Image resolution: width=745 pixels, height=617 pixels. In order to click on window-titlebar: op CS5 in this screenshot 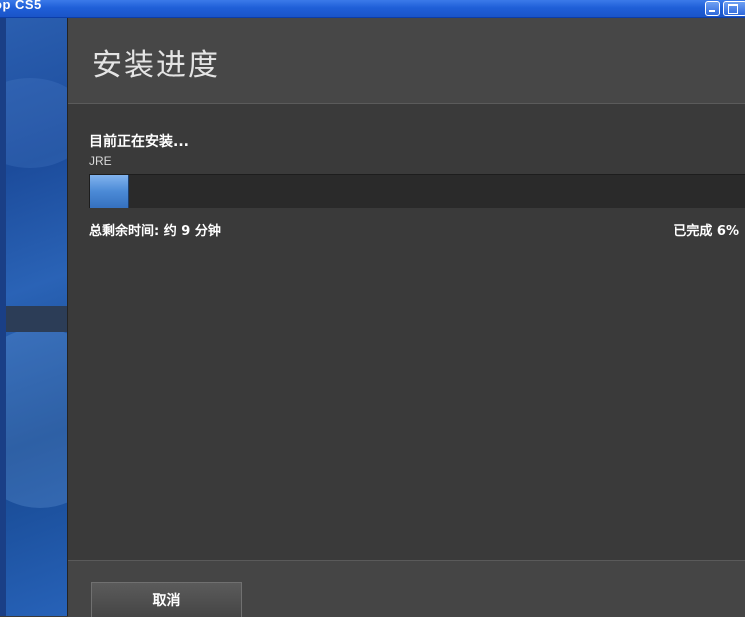, I will do `click(372, 9)`.